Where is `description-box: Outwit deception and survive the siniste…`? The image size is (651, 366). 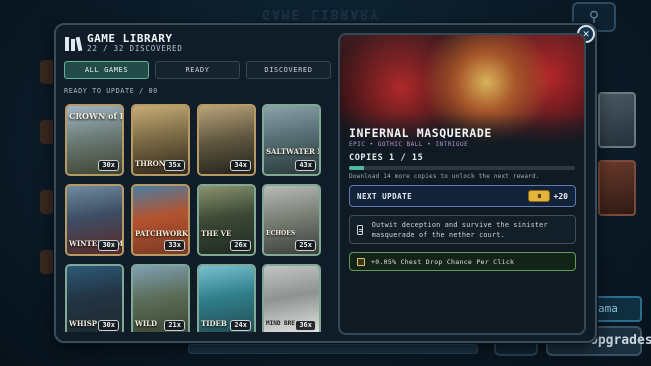
description-box: Outwit deception and survive the siniste… is located at coordinates (462, 229).